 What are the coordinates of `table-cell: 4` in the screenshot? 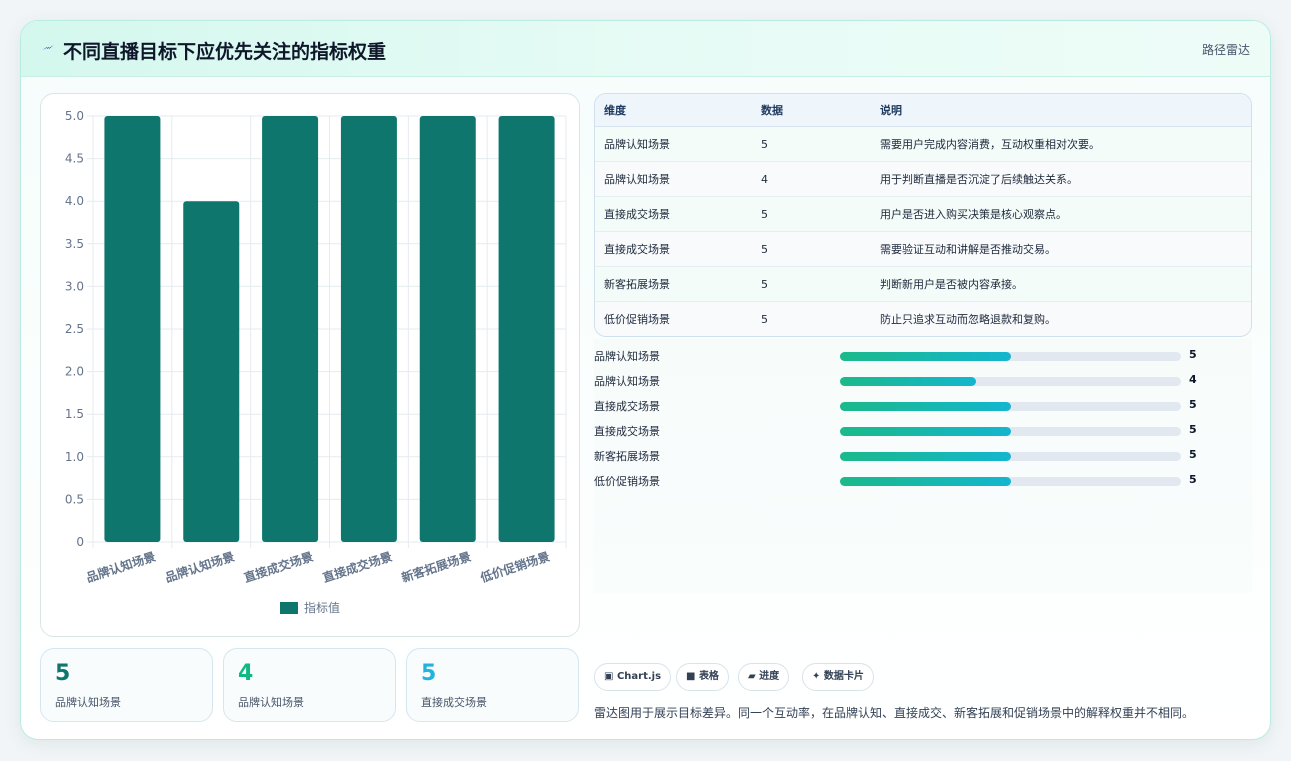 It's located at (764, 179).